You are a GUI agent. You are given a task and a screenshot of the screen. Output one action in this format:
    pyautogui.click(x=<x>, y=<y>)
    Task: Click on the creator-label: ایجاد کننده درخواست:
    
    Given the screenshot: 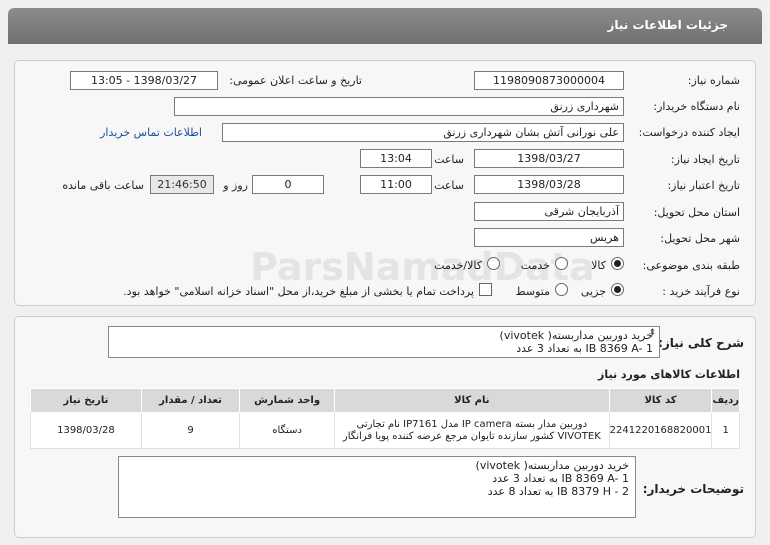 What is the action you would take?
    pyautogui.click(x=689, y=132)
    